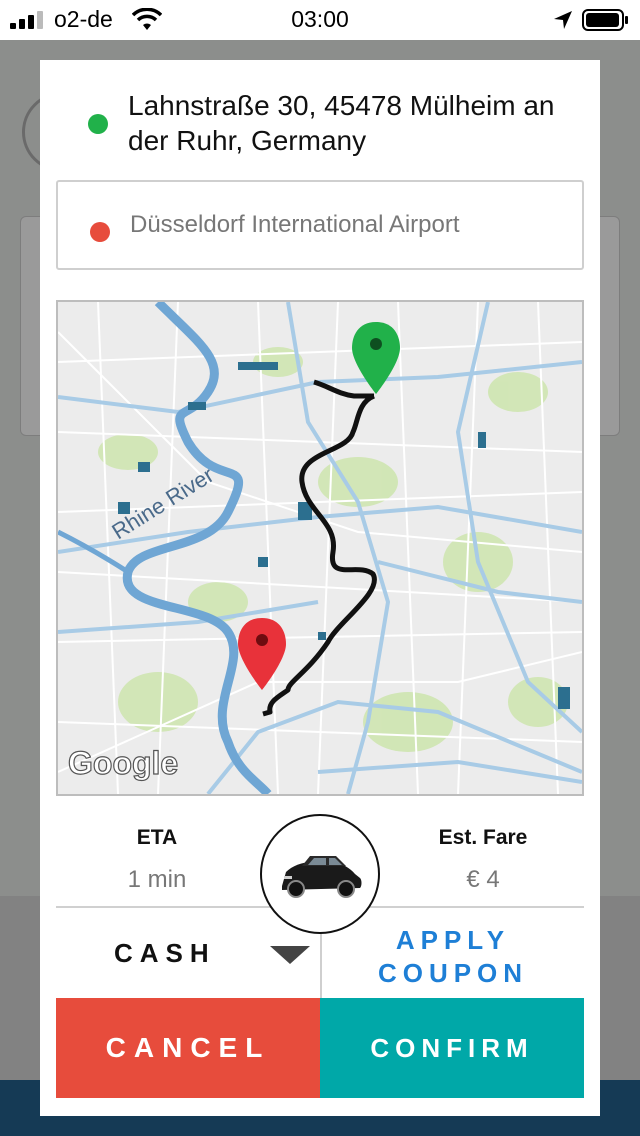  I want to click on dropdown-caret-icon, so click(290, 955).